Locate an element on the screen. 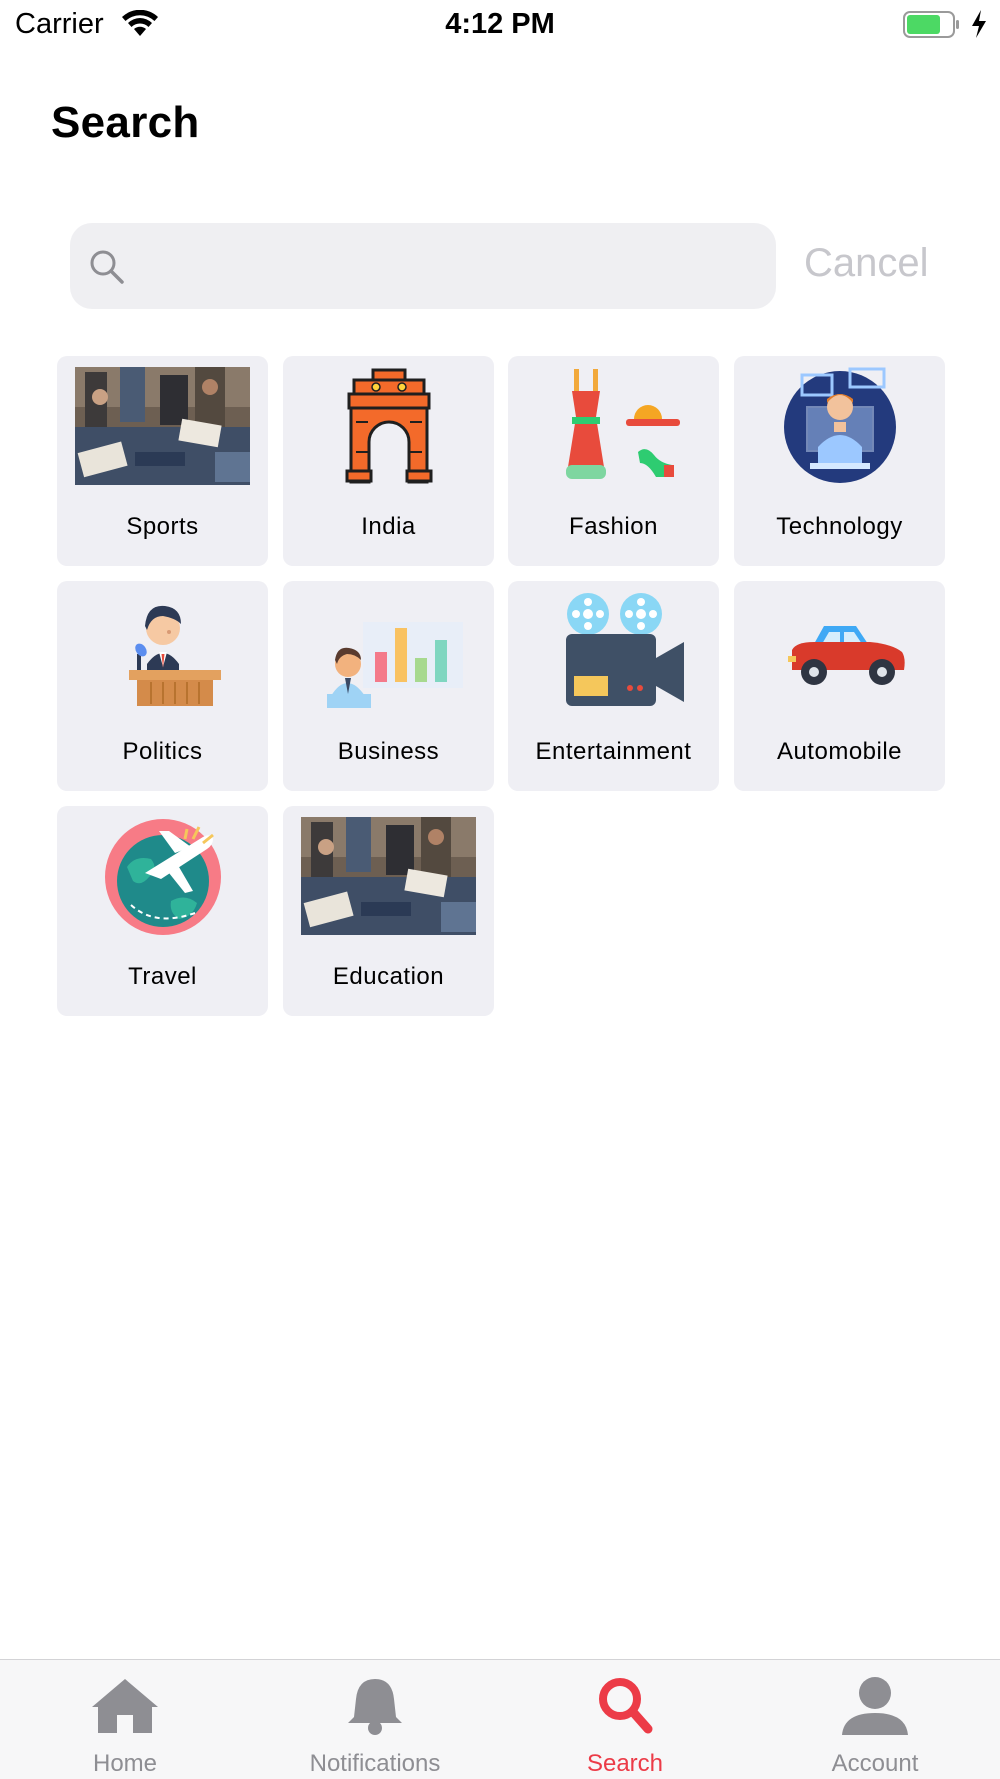 The width and height of the screenshot is (1000, 1779). tab-label: Home is located at coordinates (125, 1763).